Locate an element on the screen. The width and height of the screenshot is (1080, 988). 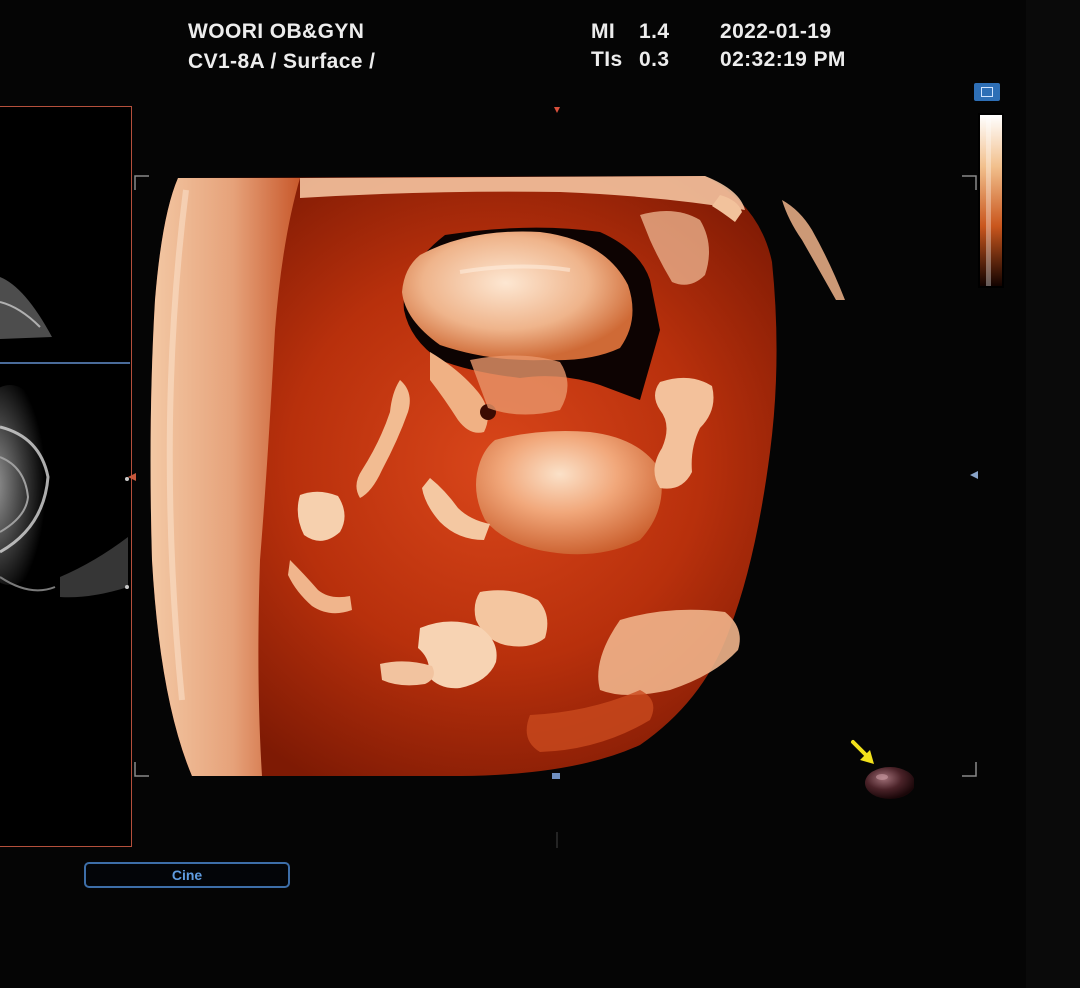
layout-icon is located at coordinates (987, 92).